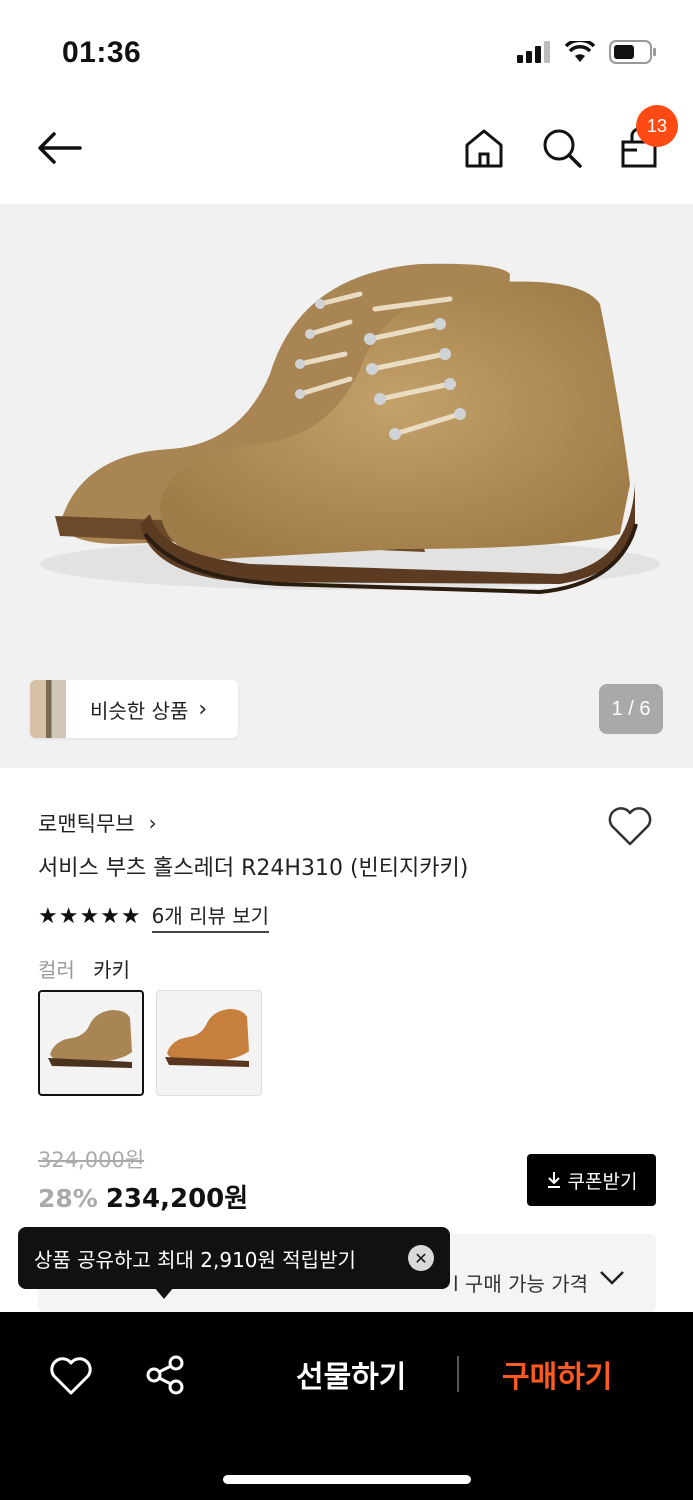  Describe the element at coordinates (562, 148) in the screenshot. I see `search-icon` at that location.